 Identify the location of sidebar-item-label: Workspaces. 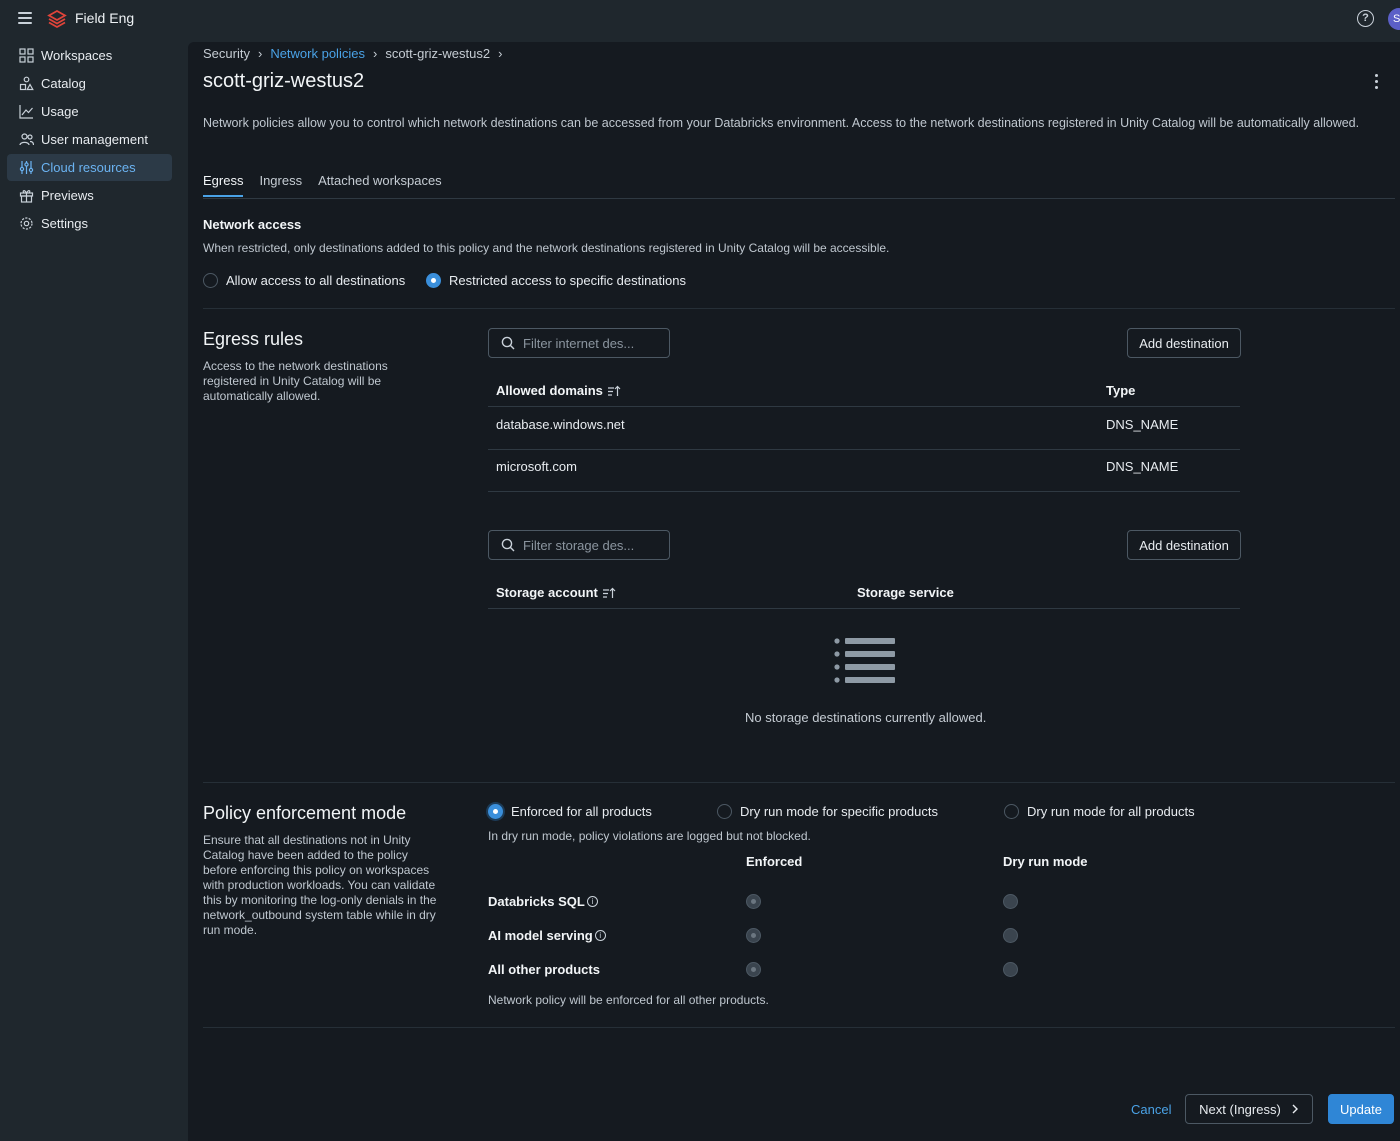
(77, 55).